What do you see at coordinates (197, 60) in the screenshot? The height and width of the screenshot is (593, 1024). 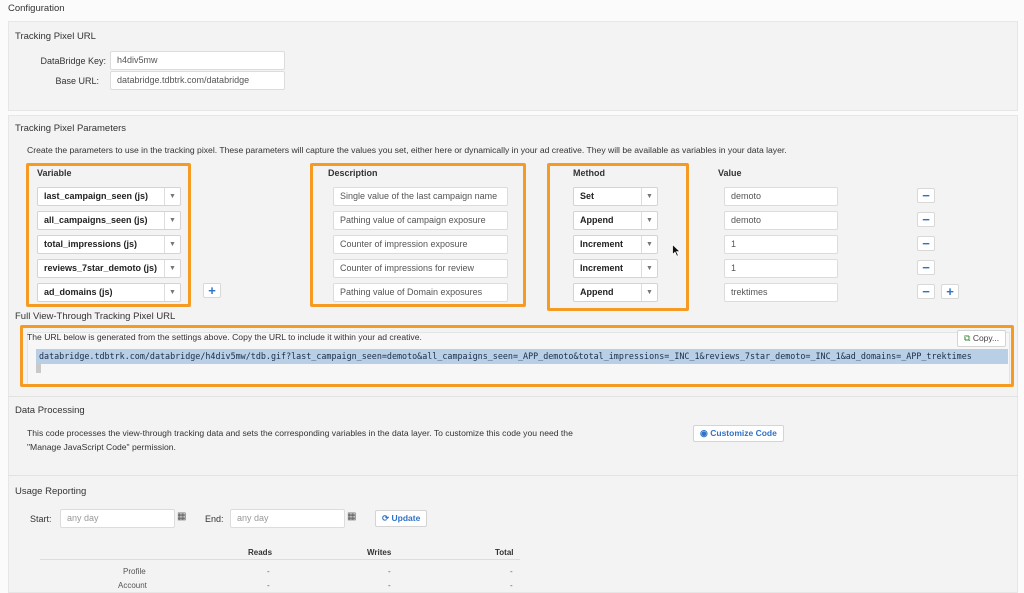 I see `databridge-key-field: h4div5mw` at bounding box center [197, 60].